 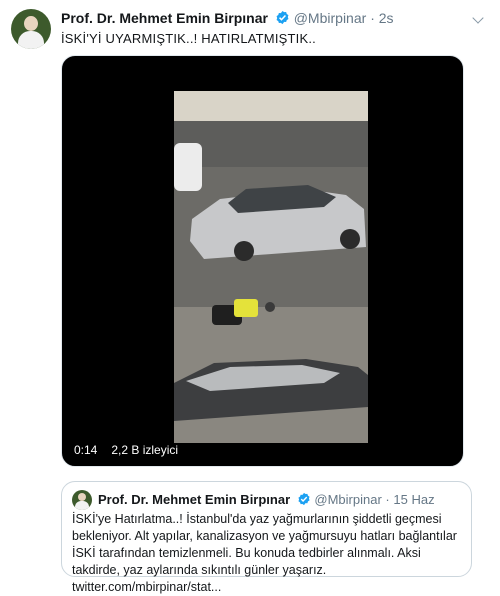 I want to click on author-handle: @Mbirpinar, so click(x=330, y=18).